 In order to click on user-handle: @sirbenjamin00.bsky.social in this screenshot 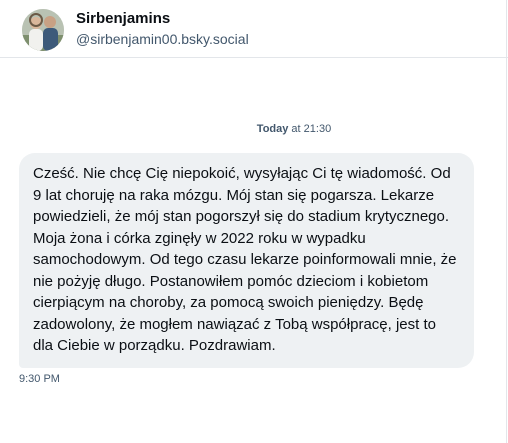, I will do `click(162, 39)`.